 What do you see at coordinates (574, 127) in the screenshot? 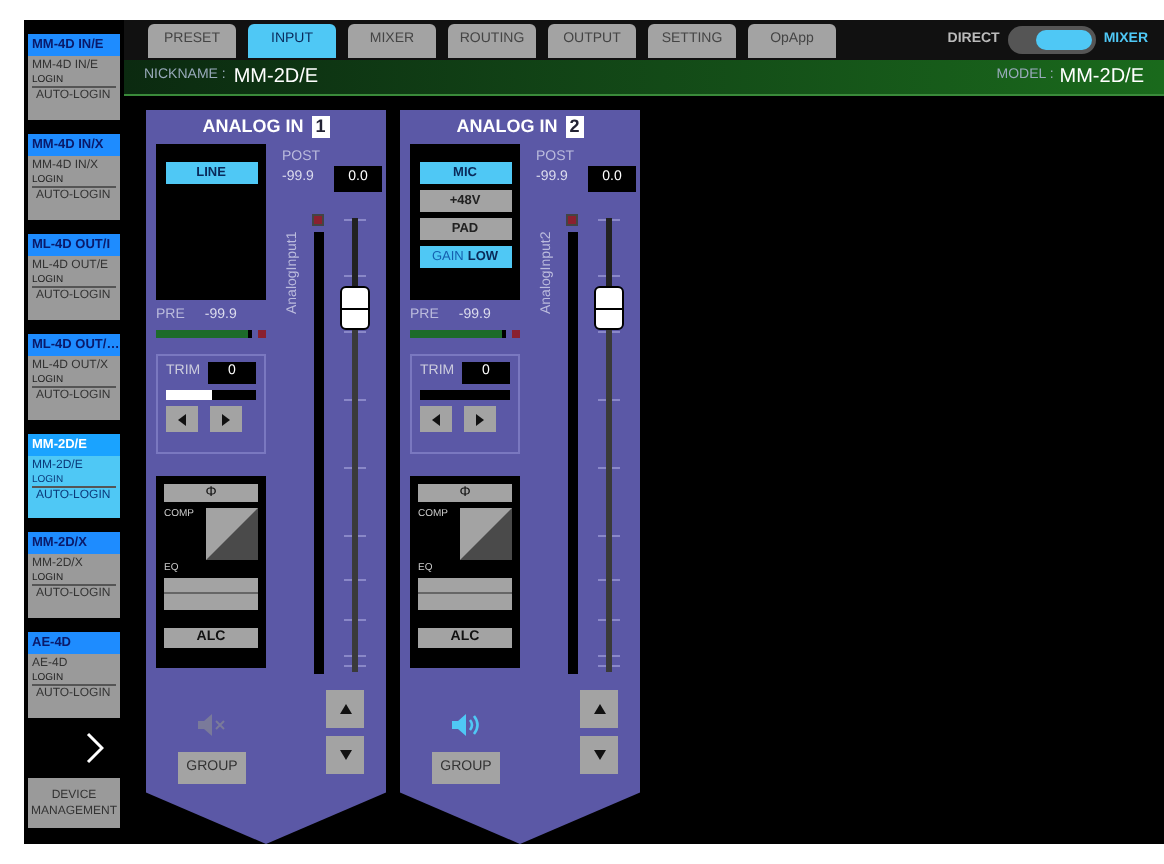
I see `channel-number: 2` at bounding box center [574, 127].